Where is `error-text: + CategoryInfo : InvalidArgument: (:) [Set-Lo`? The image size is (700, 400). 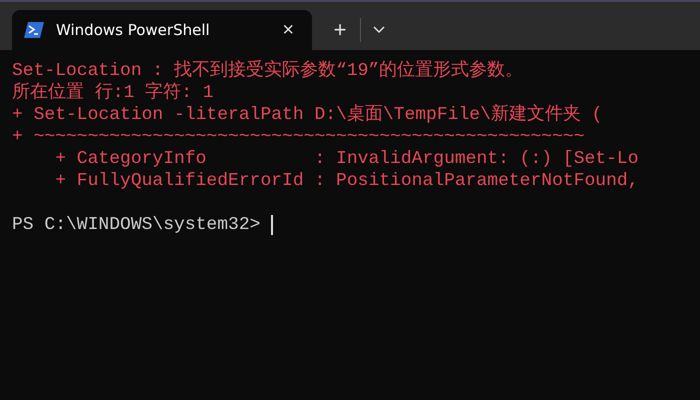 error-text: + CategoryInfo : InvalidArgument: (:) [Set-Lo is located at coordinates (346, 159).